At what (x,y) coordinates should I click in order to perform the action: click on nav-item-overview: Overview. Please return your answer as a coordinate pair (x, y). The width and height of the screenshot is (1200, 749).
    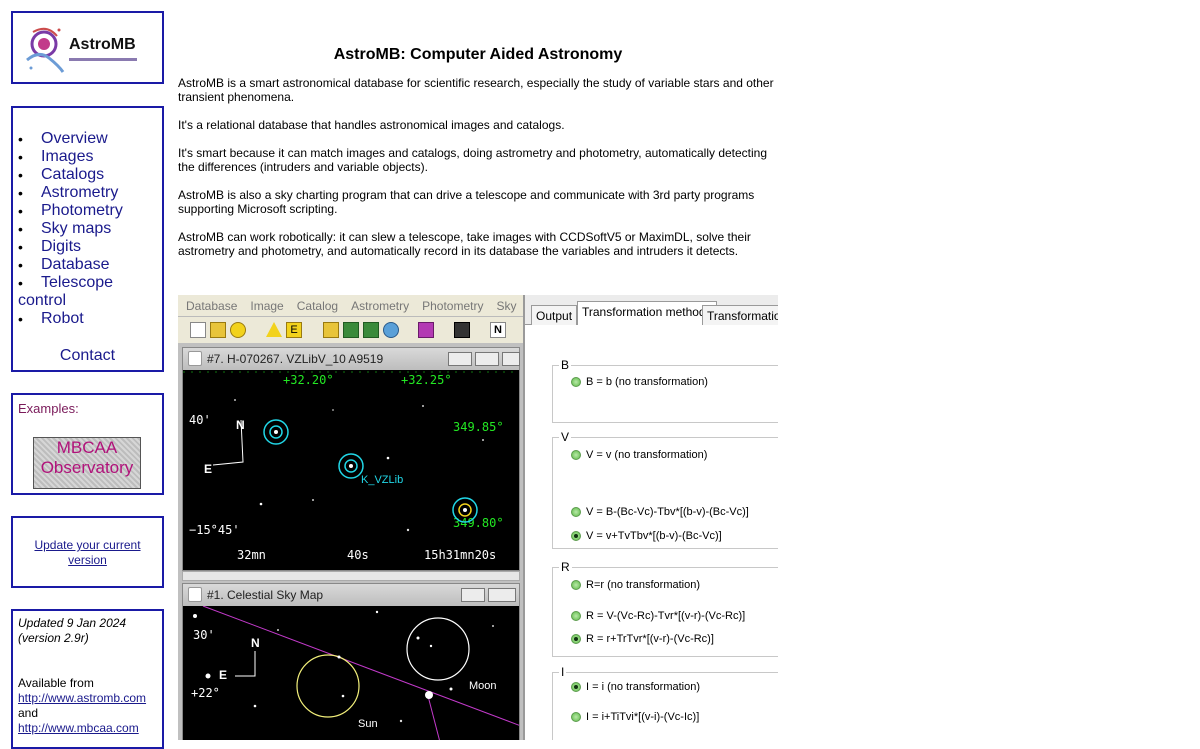
    Looking at the image, I should click on (90, 139).